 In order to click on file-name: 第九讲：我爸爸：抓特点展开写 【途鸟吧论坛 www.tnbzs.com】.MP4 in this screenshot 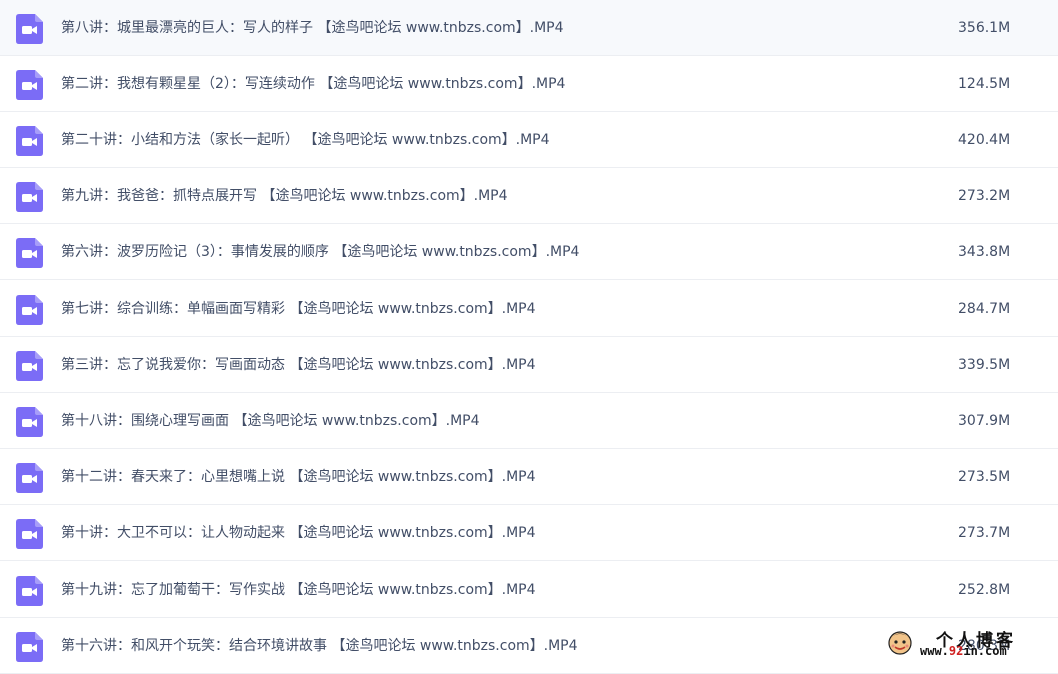, I will do `click(284, 196)`.